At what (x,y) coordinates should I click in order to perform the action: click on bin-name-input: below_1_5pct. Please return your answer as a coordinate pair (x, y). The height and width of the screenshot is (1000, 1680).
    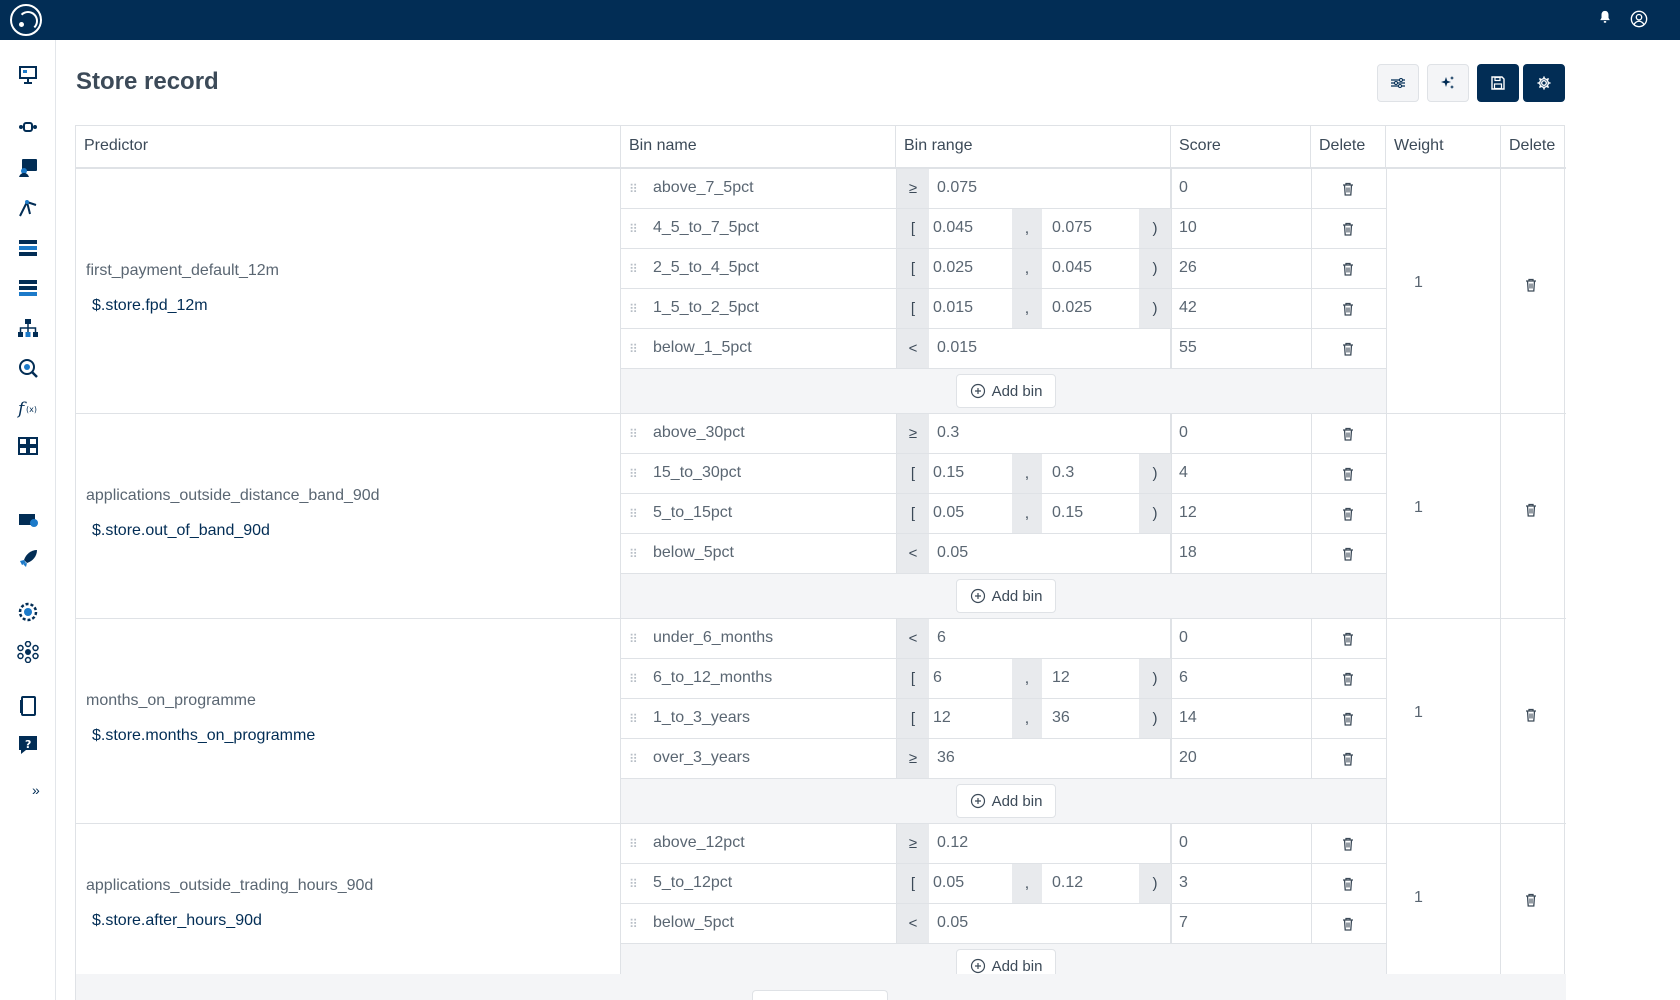
    Looking at the image, I should click on (702, 348).